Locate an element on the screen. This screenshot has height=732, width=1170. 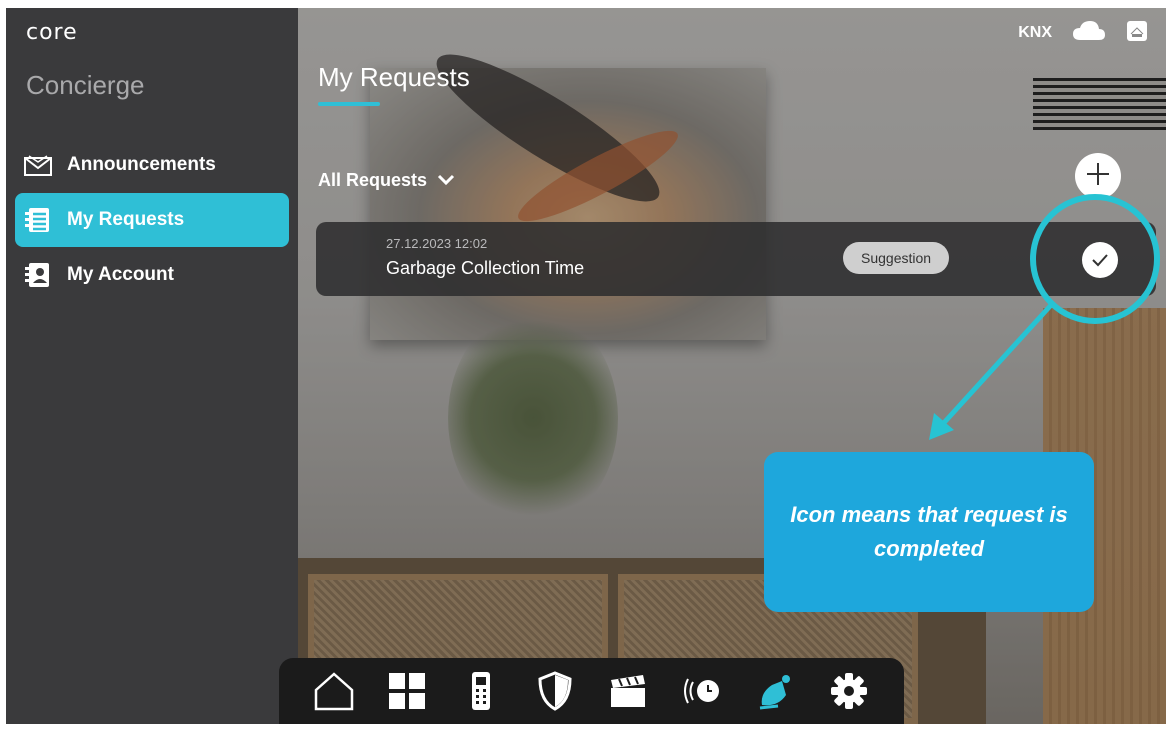
annotation-callout: Icon means that request is completed is located at coordinates (929, 532).